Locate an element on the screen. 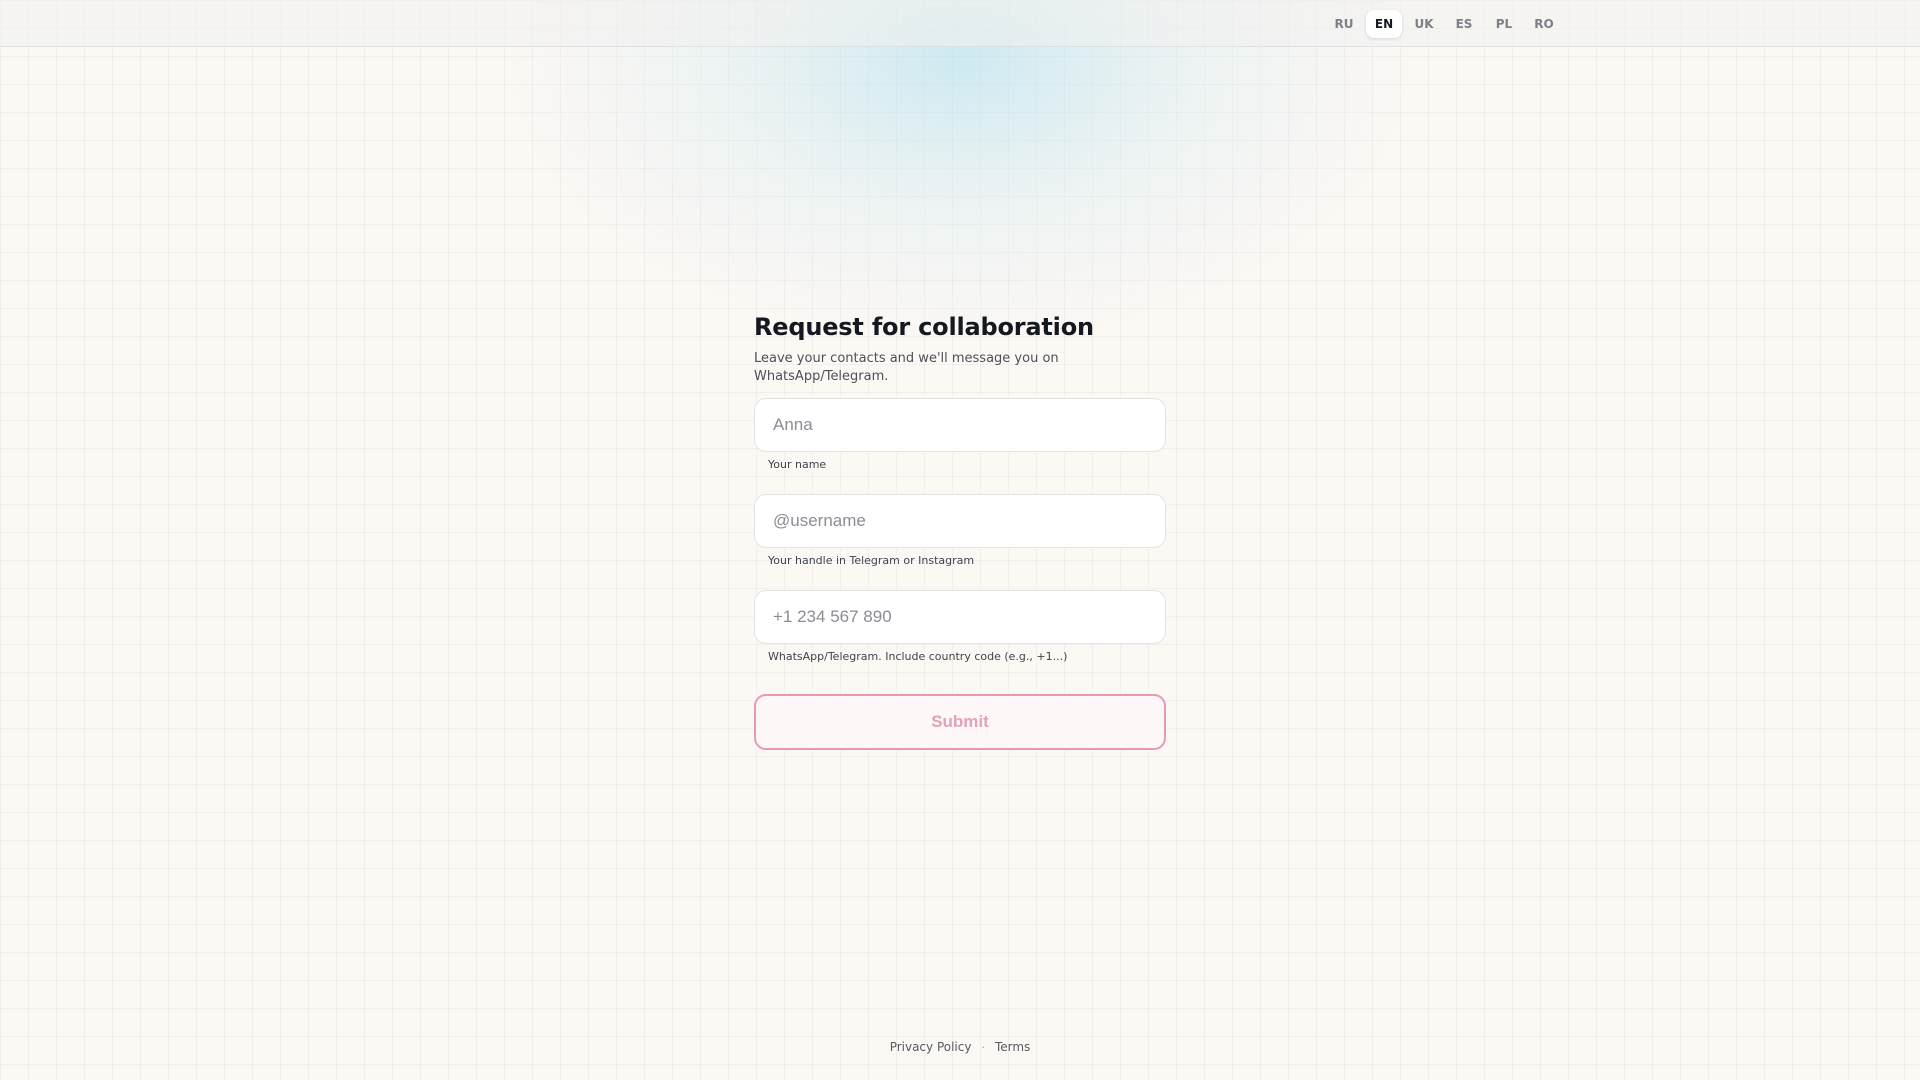  name-field-group: Your name is located at coordinates (960, 435).